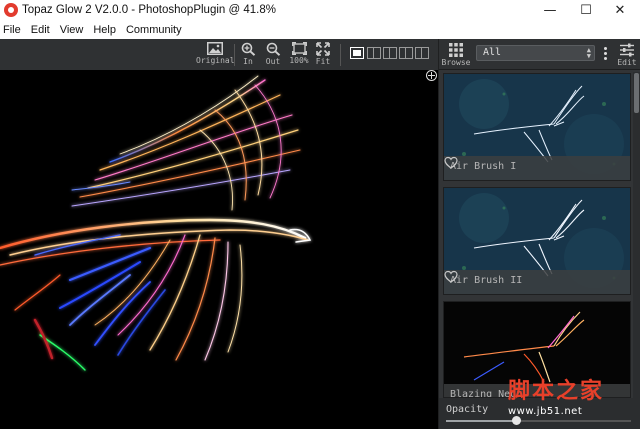 The width and height of the screenshot is (640, 429). What do you see at coordinates (535, 53) in the screenshot?
I see `category-filter-select: All ▲ ▼` at bounding box center [535, 53].